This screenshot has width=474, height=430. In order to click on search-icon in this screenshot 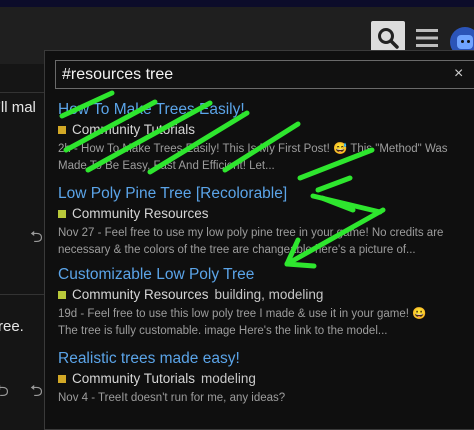, I will do `click(388, 38)`.